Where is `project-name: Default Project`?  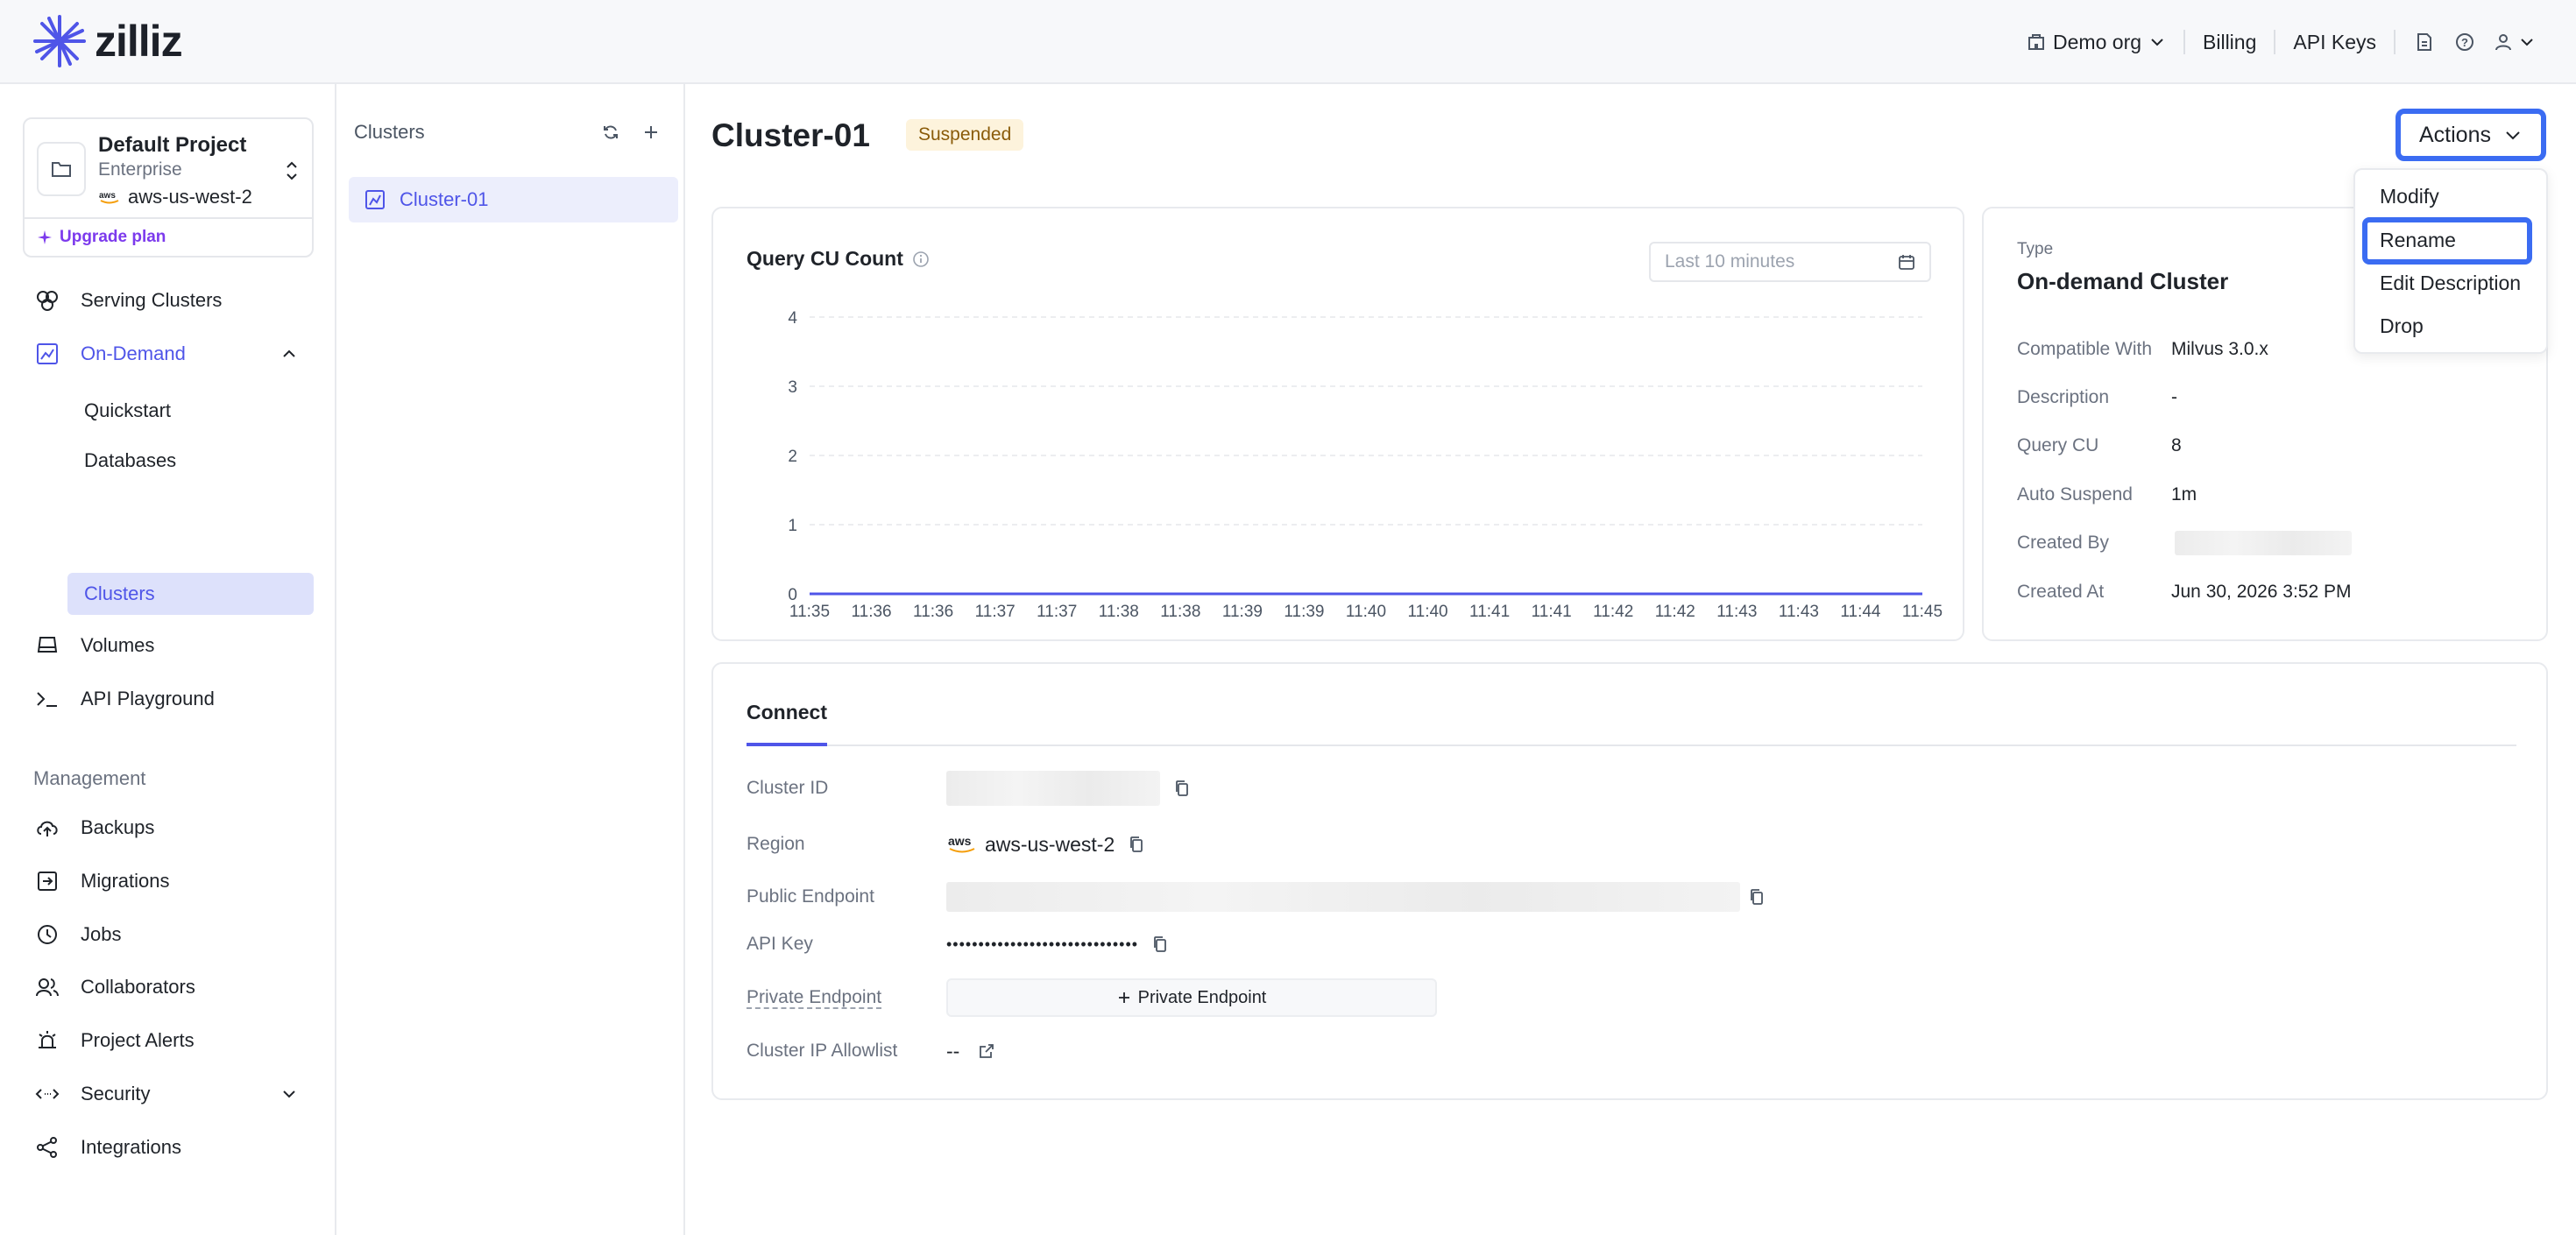 project-name: Default Project is located at coordinates (172, 145).